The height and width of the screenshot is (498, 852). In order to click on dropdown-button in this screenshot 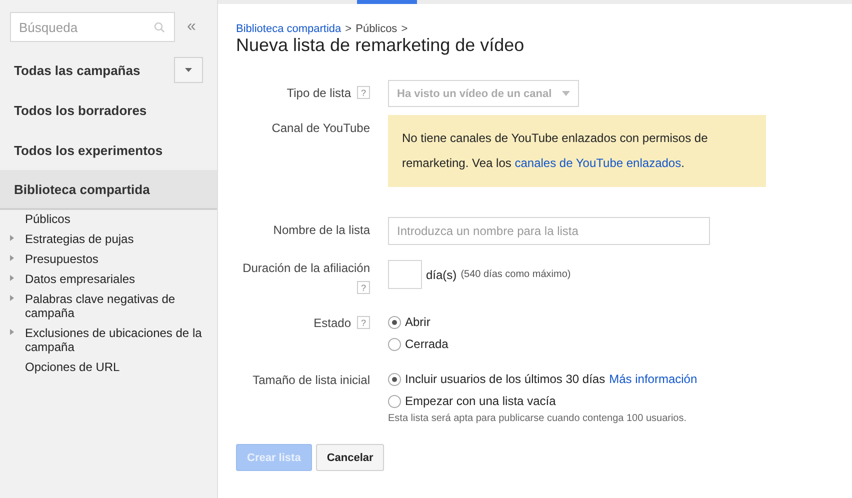, I will do `click(188, 70)`.